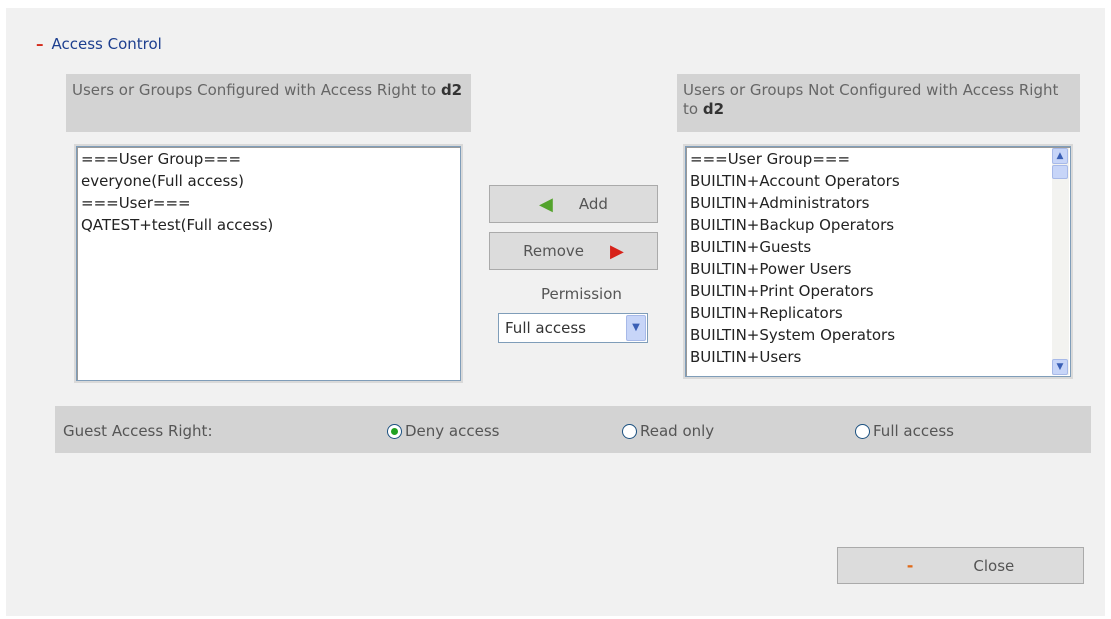 This screenshot has width=1111, height=619. Describe the element at coordinates (960, 565) in the screenshot. I see `close-button: - Close` at that location.